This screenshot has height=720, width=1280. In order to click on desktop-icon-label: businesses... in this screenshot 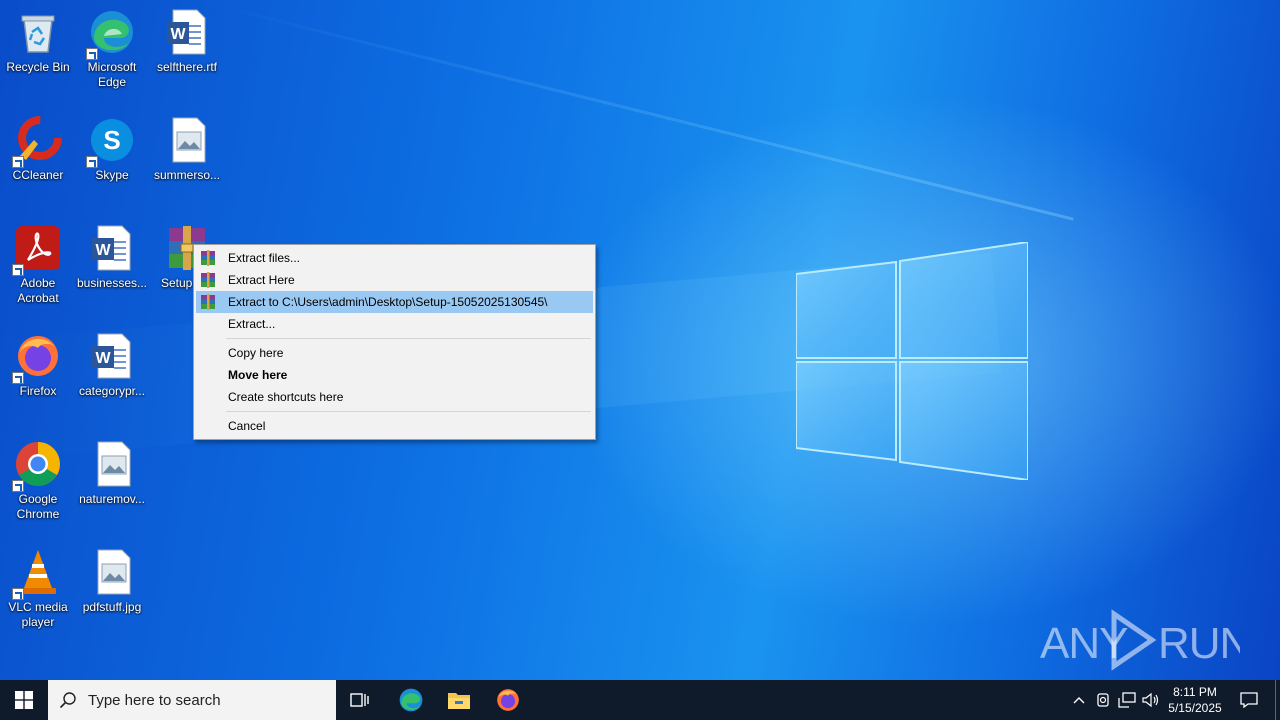, I will do `click(112, 283)`.